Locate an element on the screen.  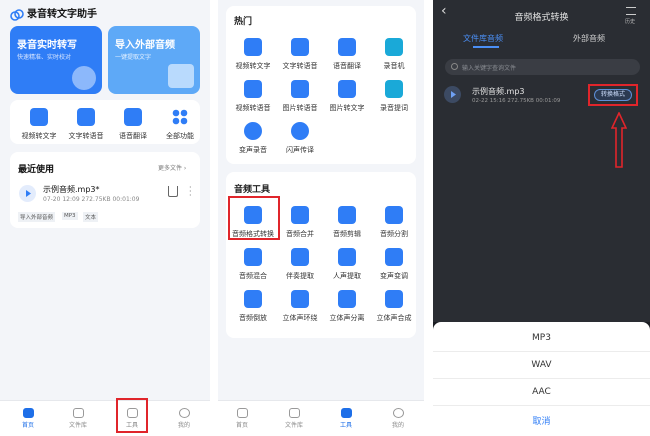
nav-tools: 工具 is located at coordinates (346, 418).